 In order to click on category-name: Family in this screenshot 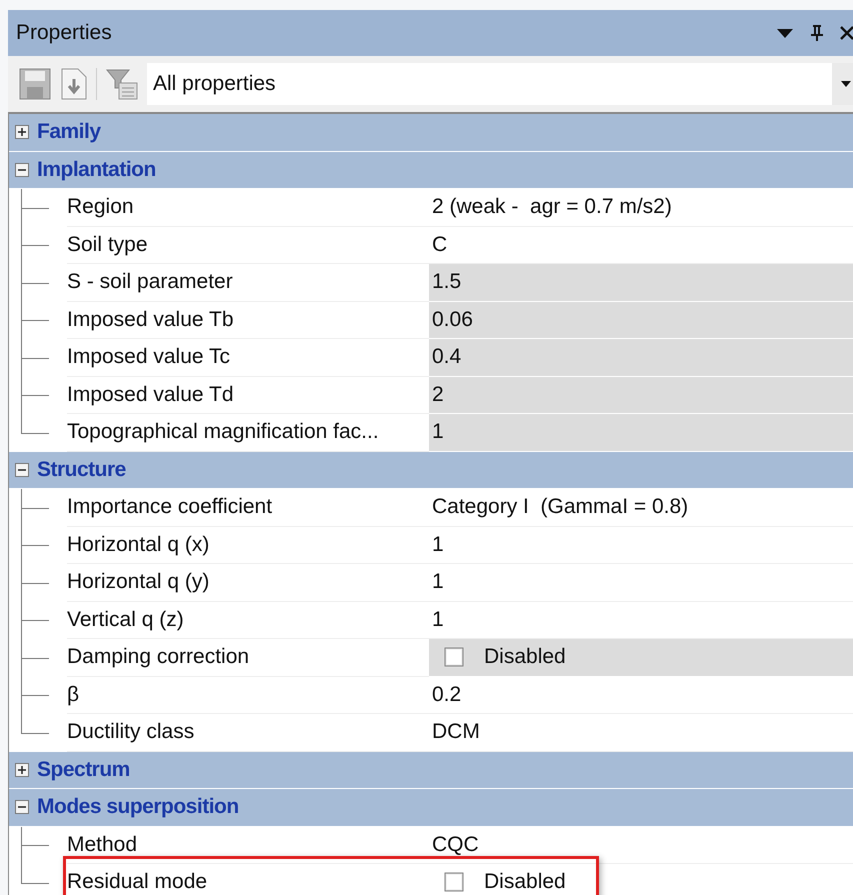, I will do `click(69, 132)`.